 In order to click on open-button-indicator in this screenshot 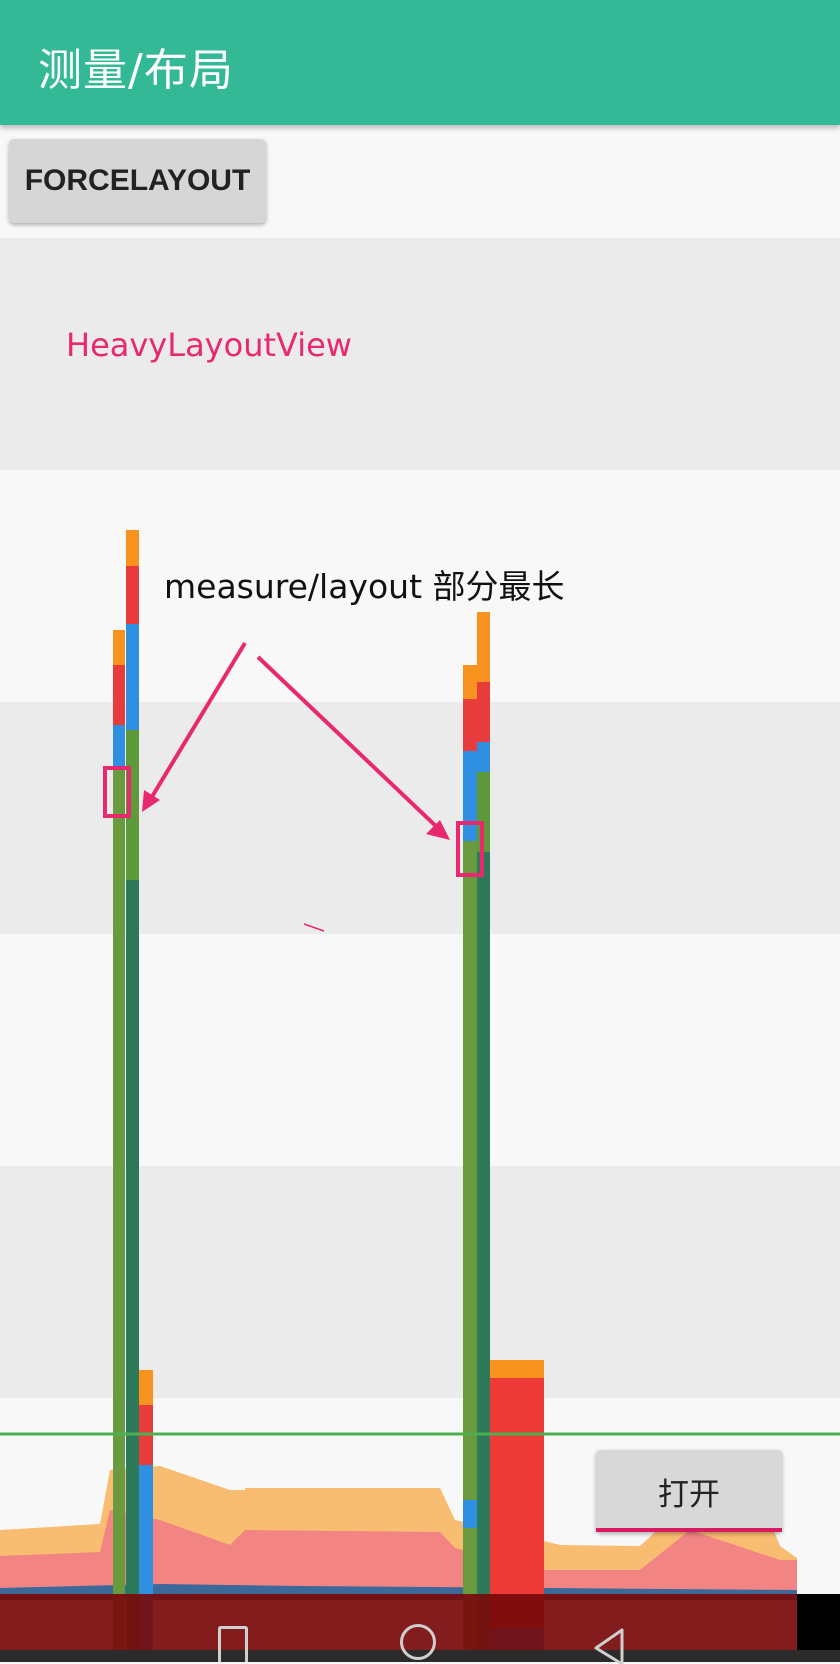, I will do `click(689, 1530)`.